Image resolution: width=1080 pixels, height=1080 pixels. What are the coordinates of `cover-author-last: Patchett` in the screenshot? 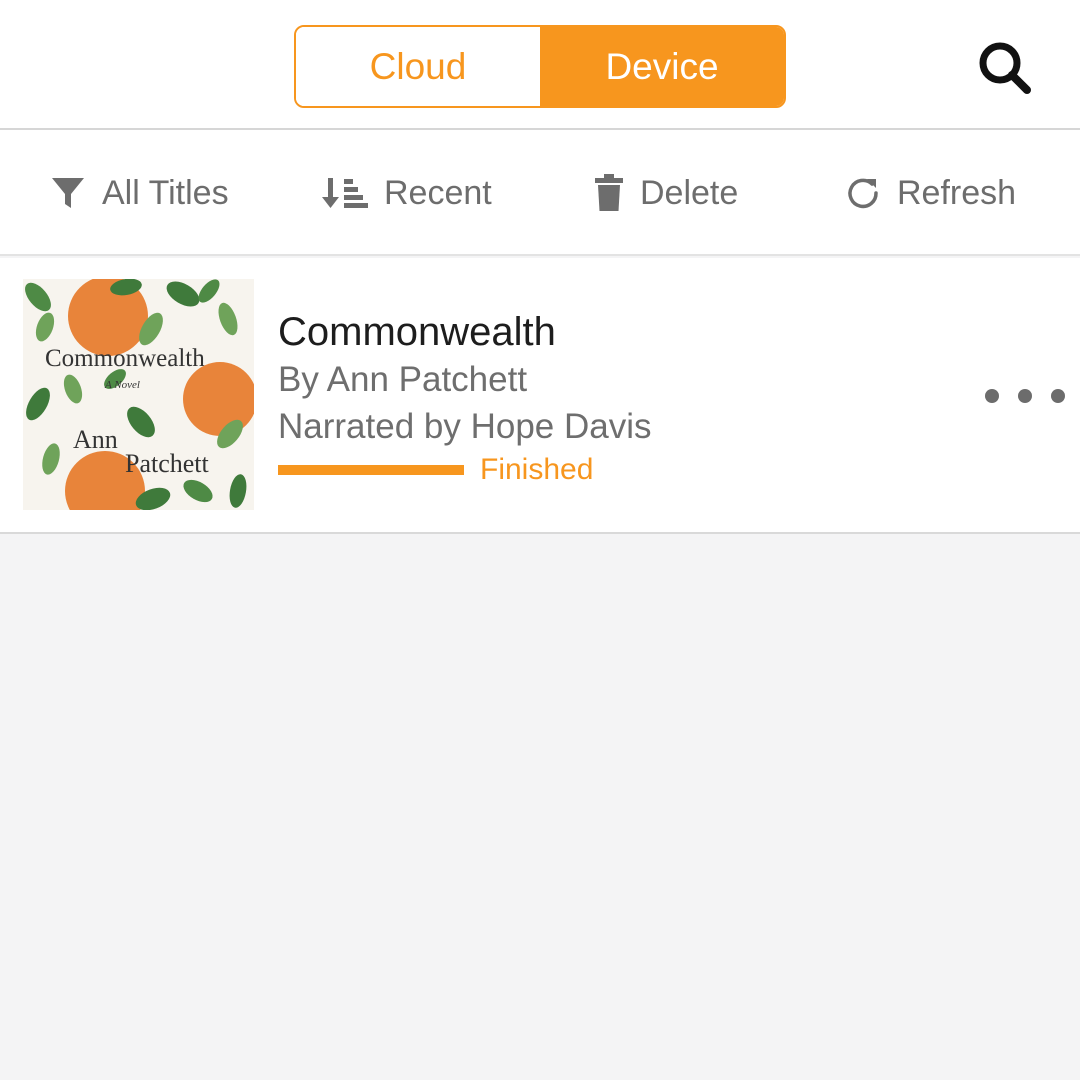 It's located at (167, 463).